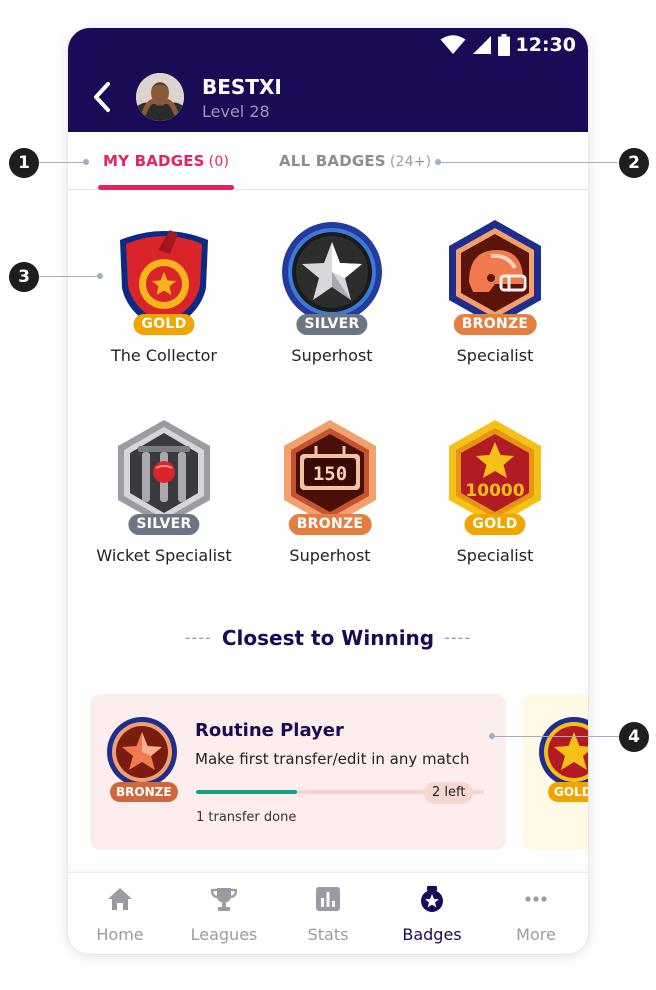 The image size is (656, 990). Describe the element at coordinates (269, 730) in the screenshot. I see `card-title: Routine Player` at that location.